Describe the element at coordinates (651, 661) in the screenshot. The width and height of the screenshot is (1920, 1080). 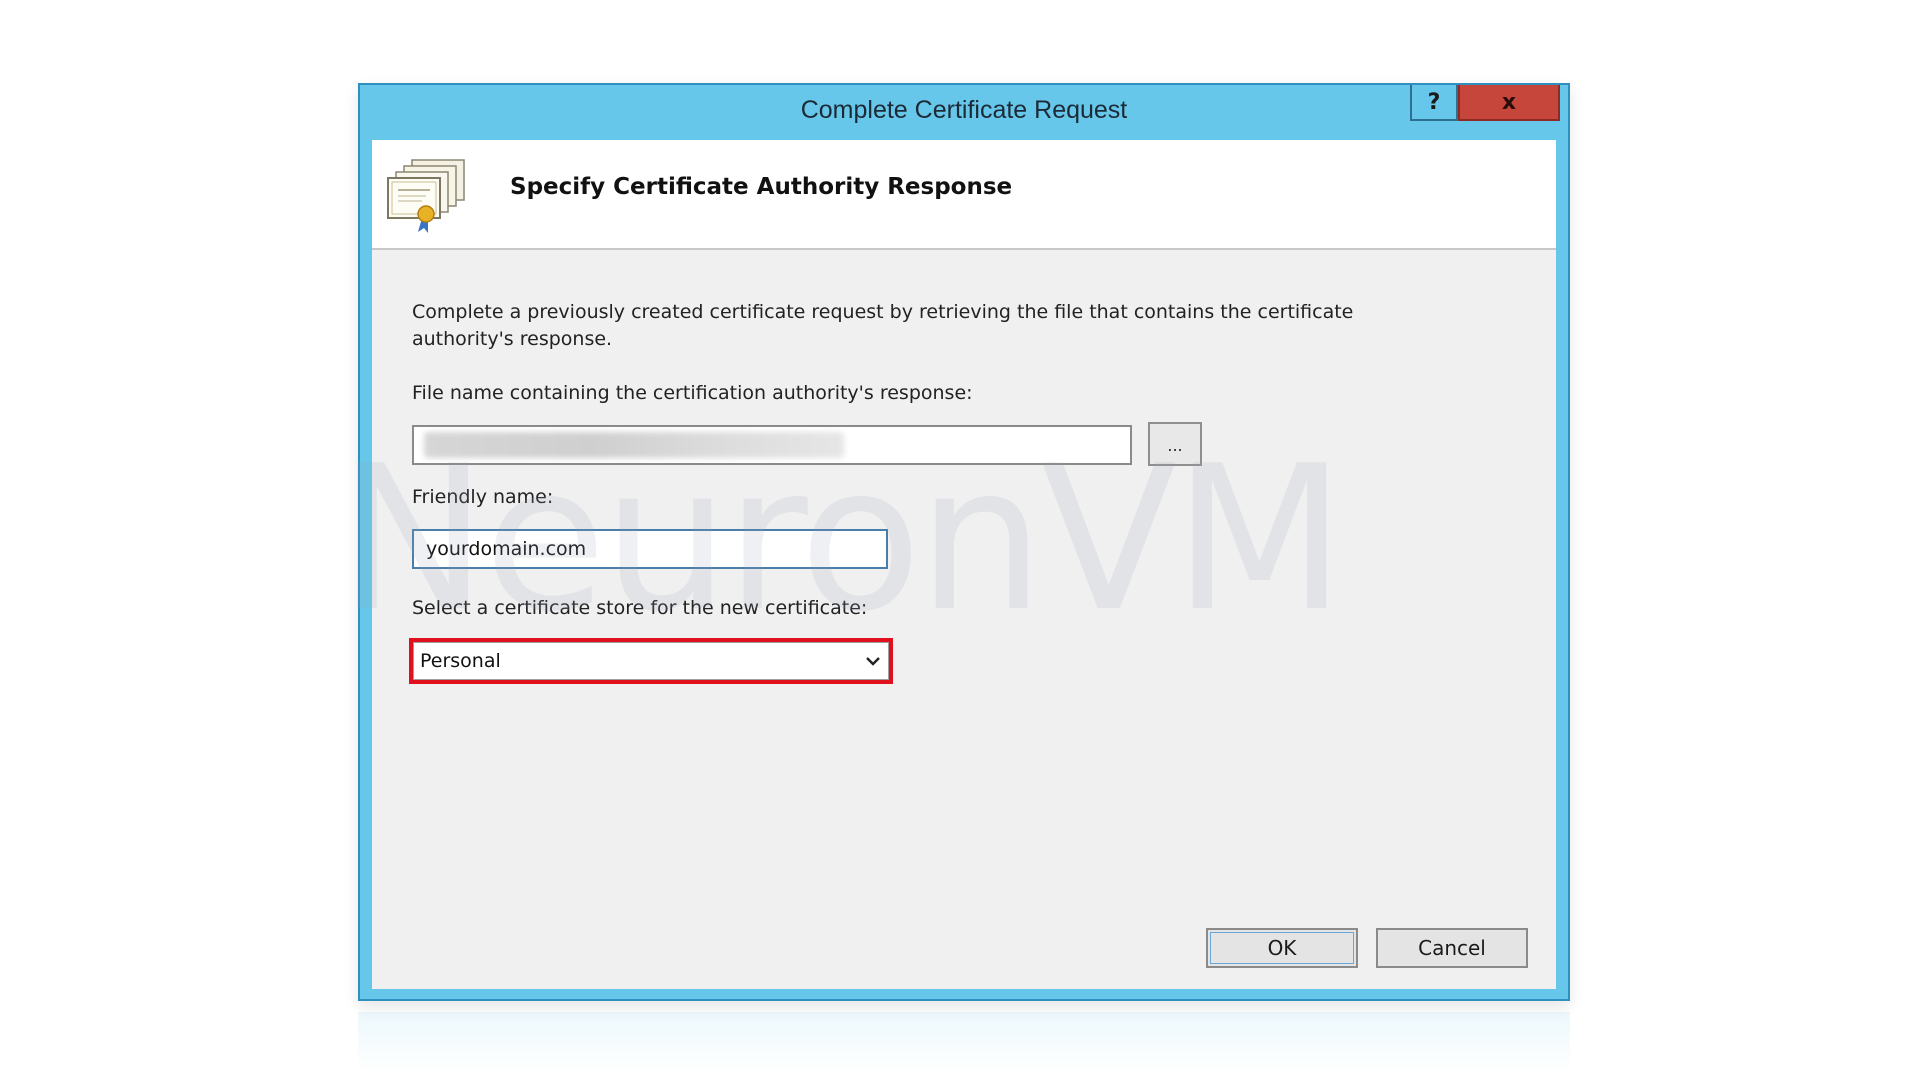
I see `certificate-store-select: Personal` at that location.